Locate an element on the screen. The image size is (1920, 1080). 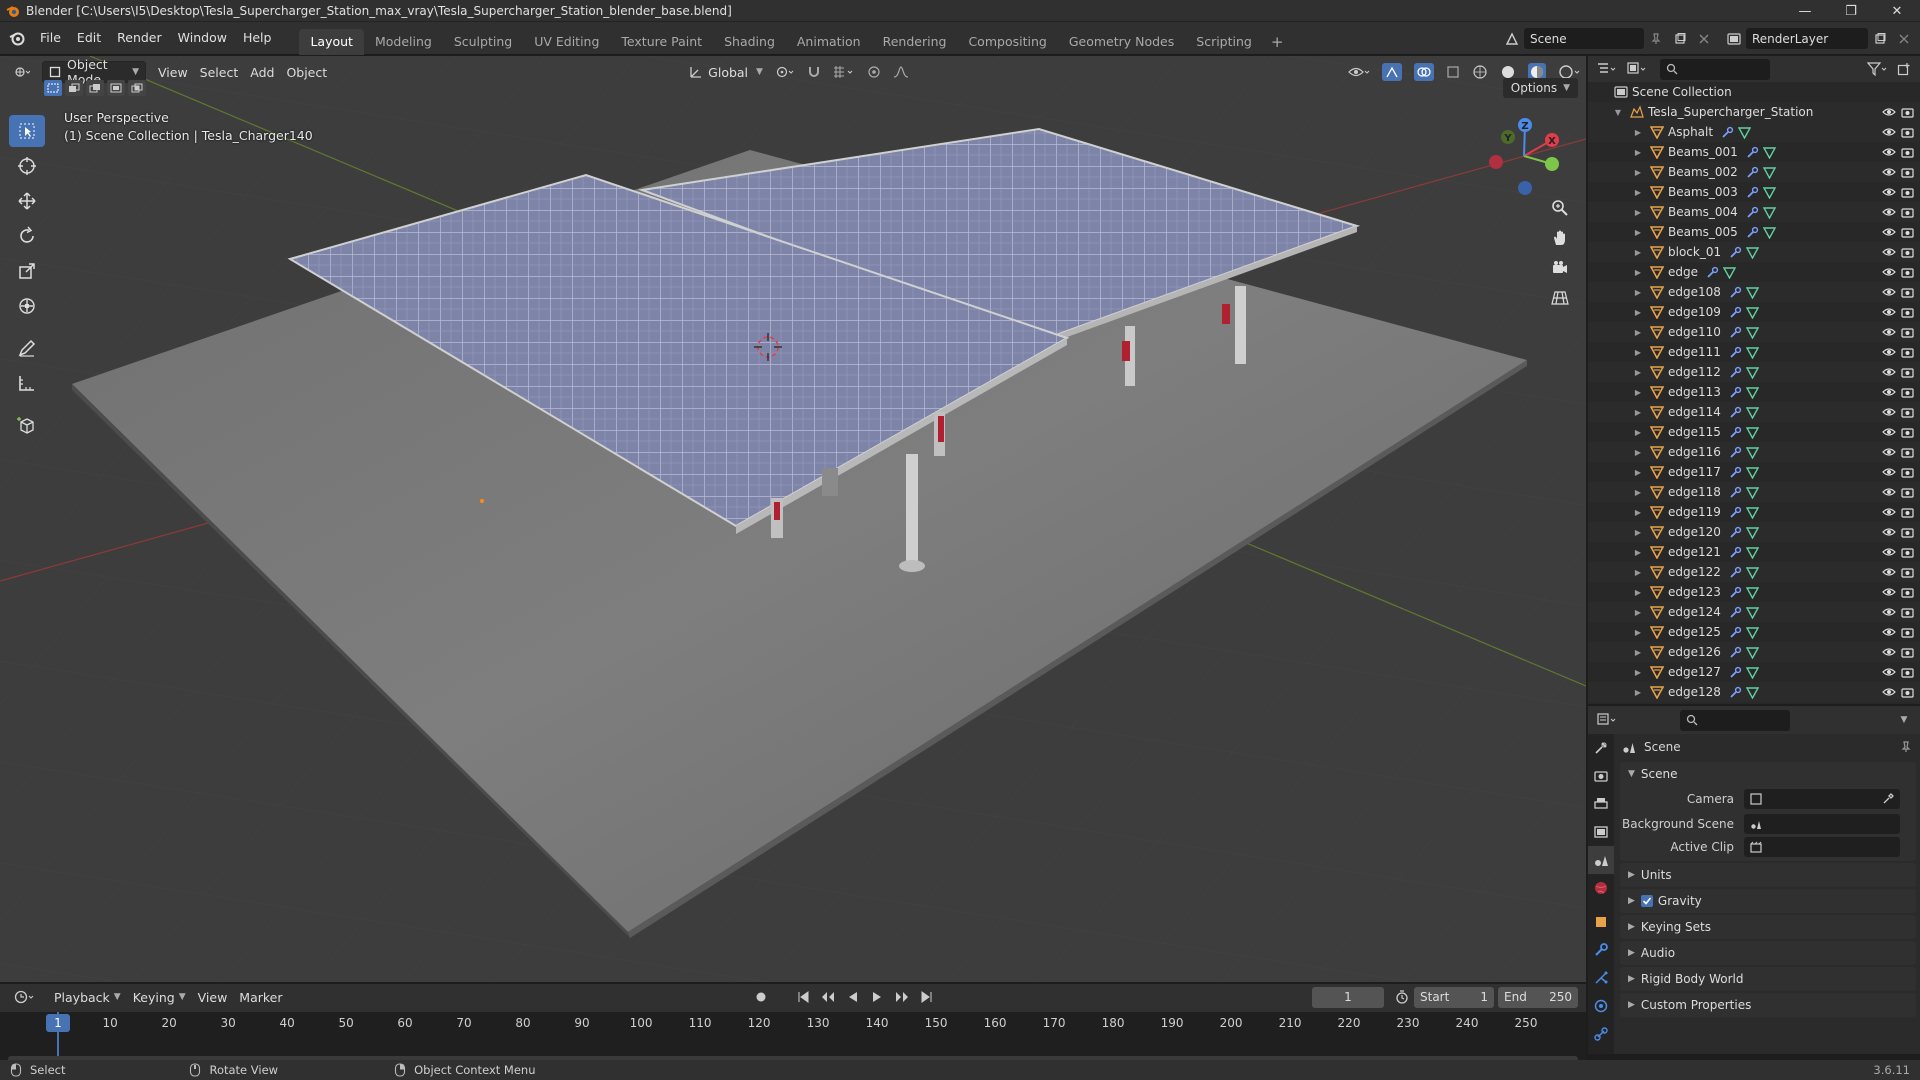
outliner-object-row: ▶ edge110 is located at coordinates (1754, 332).